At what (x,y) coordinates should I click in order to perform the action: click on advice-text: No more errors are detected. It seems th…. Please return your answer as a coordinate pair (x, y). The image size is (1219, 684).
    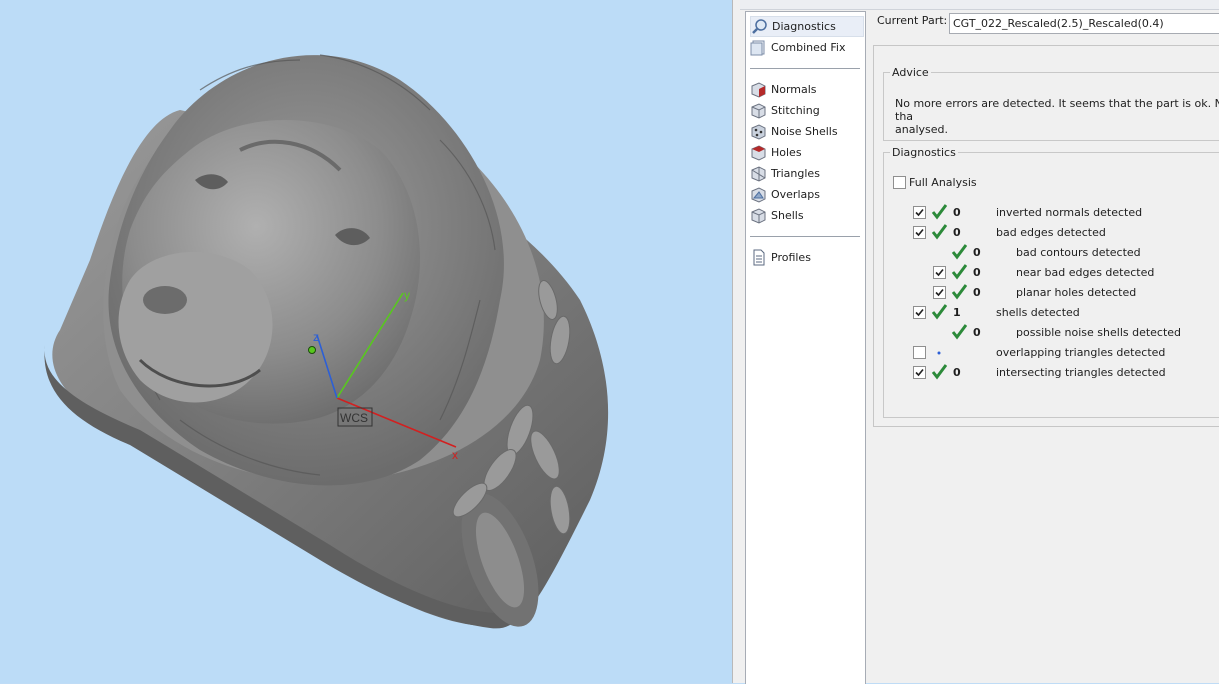
    Looking at the image, I should click on (1057, 116).